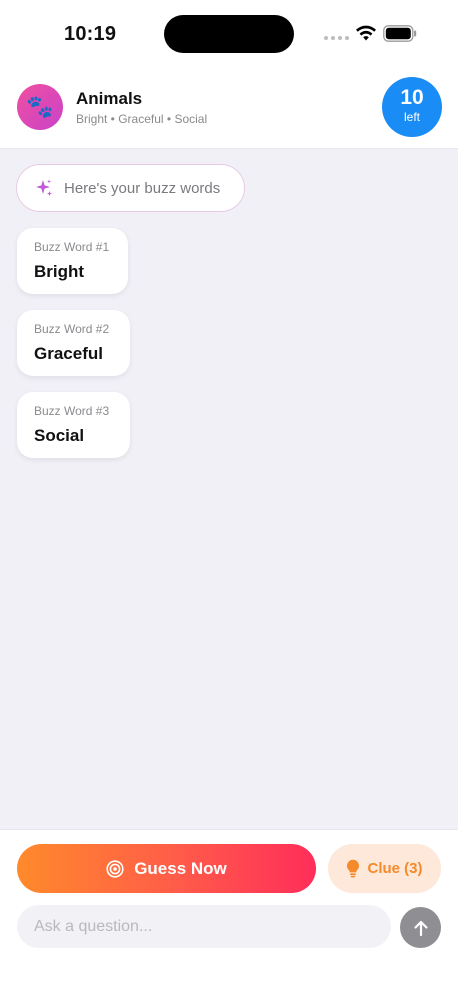 The width and height of the screenshot is (458, 996). I want to click on guess-now-button: Guess Now, so click(166, 868).